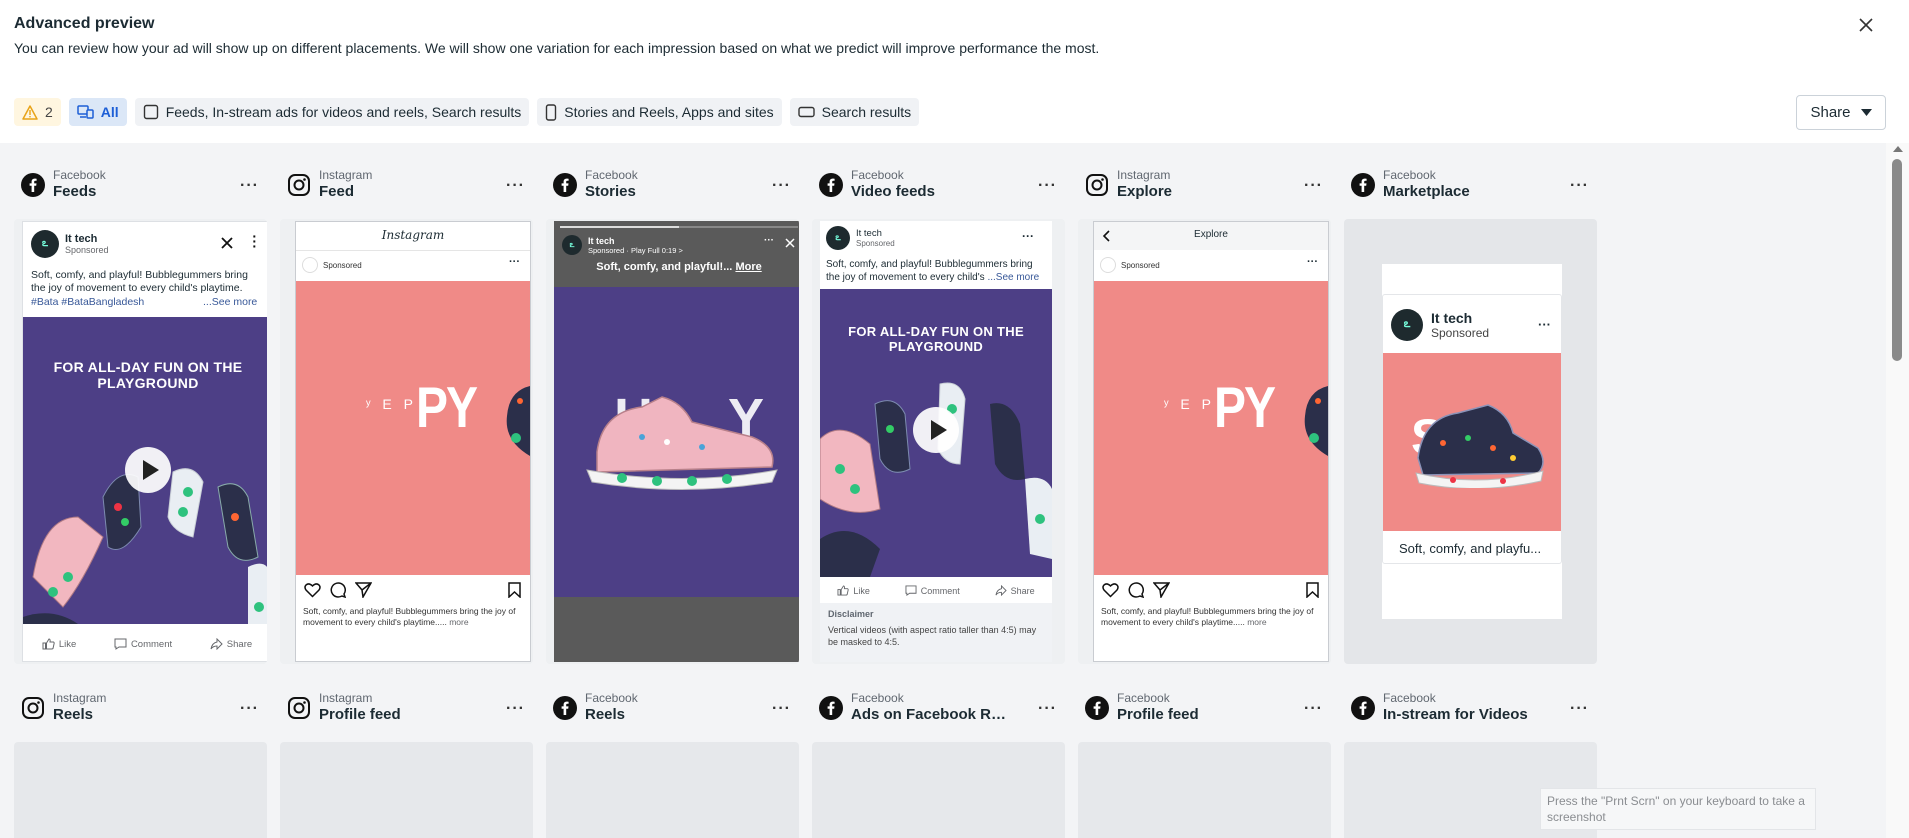 Image resolution: width=1909 pixels, height=838 pixels. What do you see at coordinates (1140, 265) in the screenshot?
I see `sponsored-label: Sponsored` at bounding box center [1140, 265].